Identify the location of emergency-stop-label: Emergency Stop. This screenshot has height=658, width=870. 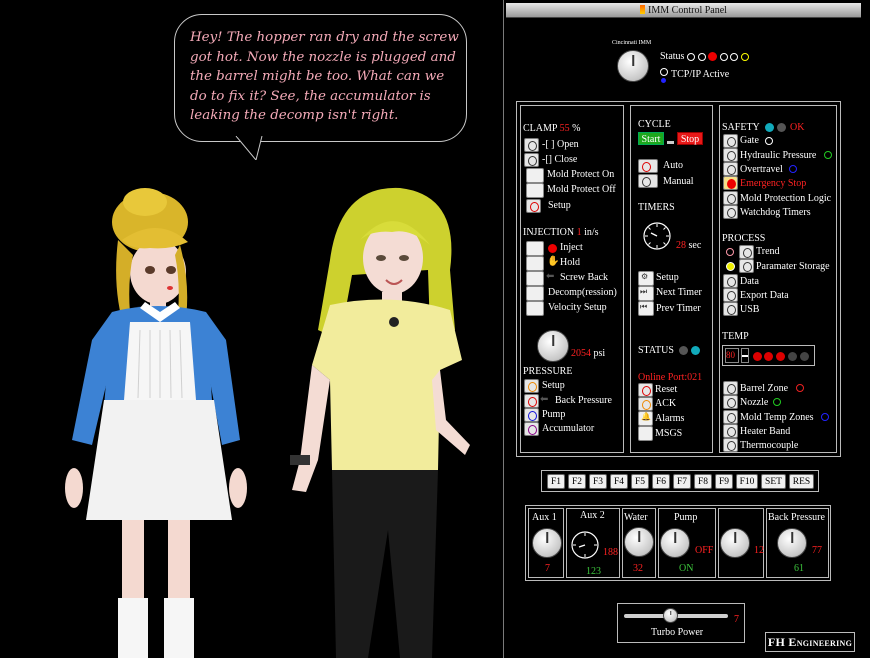
(773, 183).